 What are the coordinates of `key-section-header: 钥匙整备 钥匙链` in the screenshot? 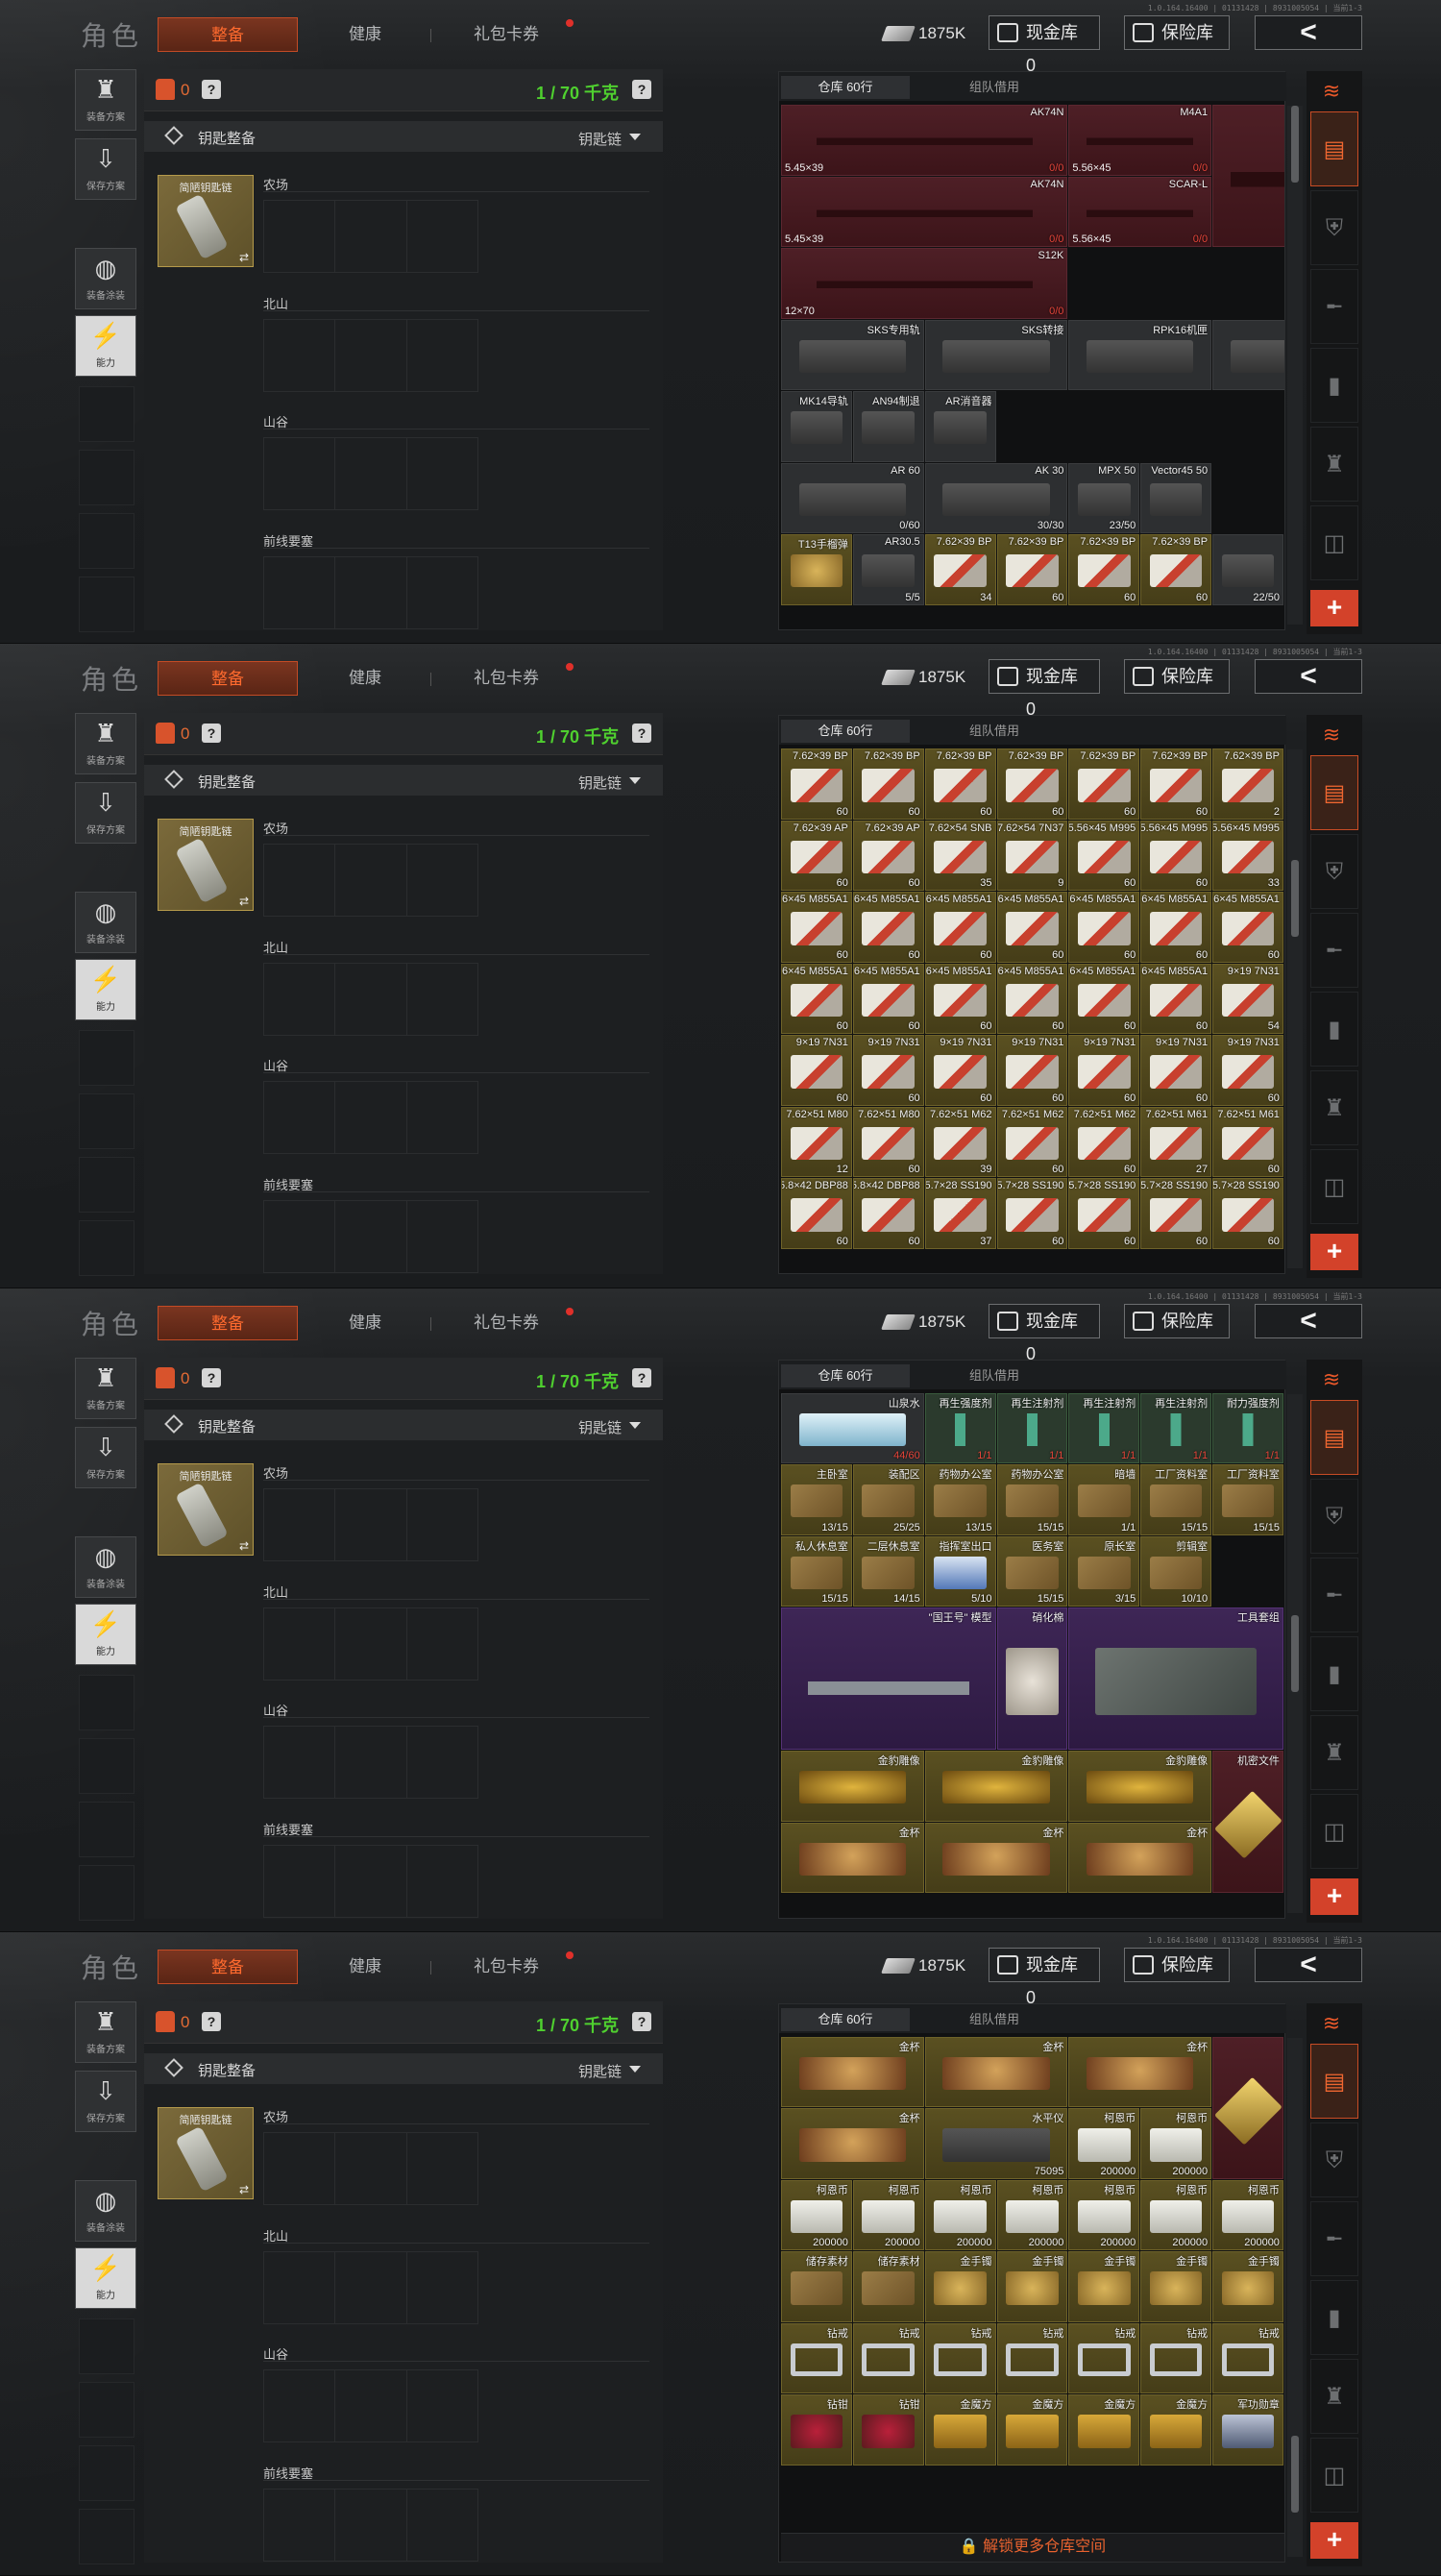 It's located at (403, 1424).